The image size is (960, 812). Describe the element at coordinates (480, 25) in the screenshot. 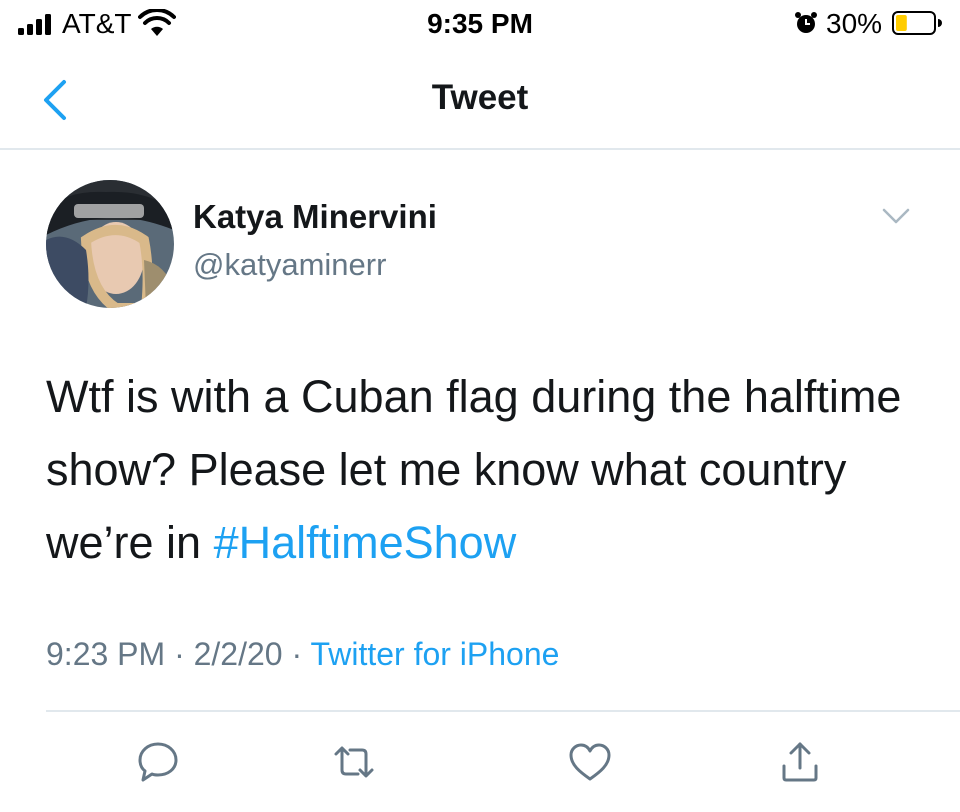

I see `status-bar: AT&T 9:35 PM 30%` at that location.